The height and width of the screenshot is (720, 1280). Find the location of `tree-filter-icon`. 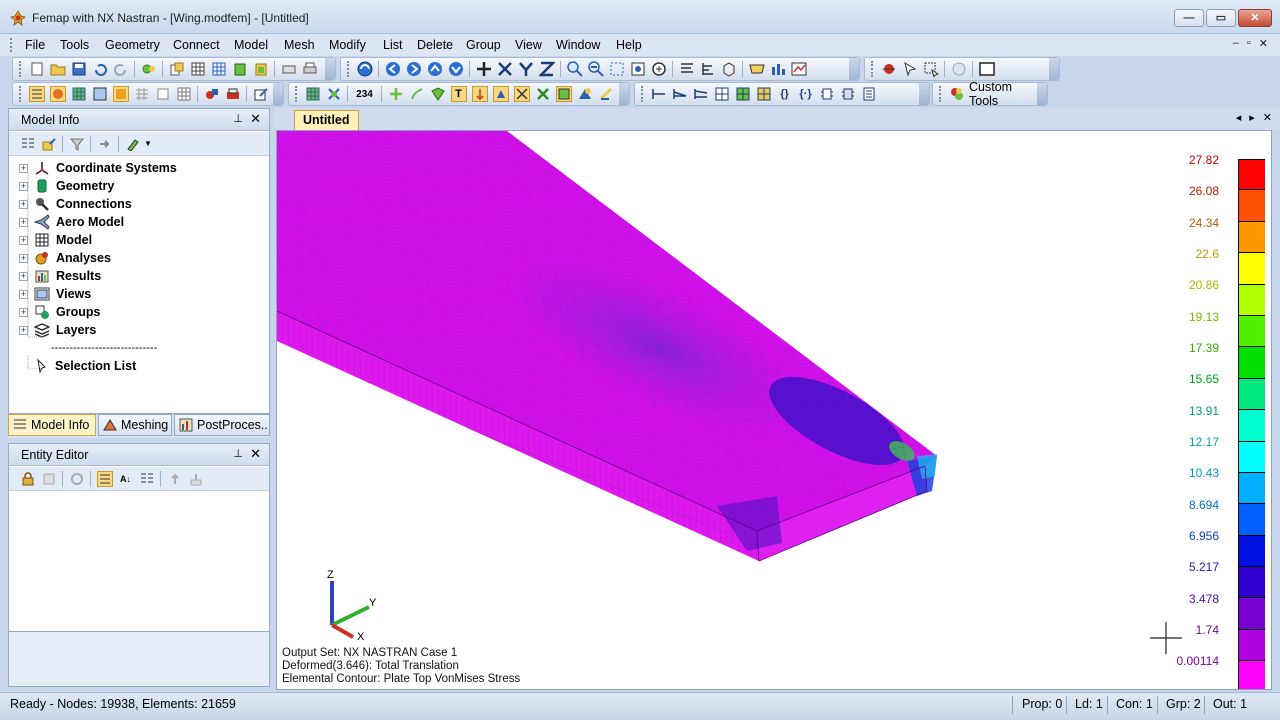

tree-filter-icon is located at coordinates (77, 144).